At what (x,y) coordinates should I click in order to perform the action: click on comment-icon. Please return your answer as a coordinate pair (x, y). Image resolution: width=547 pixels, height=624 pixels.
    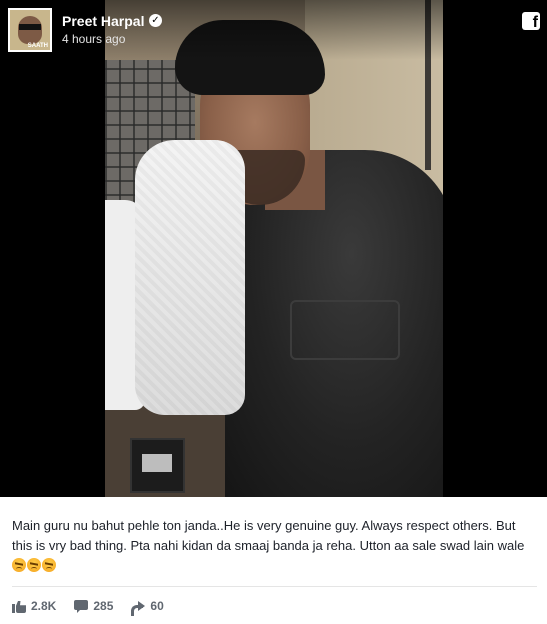
    Looking at the image, I should click on (81, 606).